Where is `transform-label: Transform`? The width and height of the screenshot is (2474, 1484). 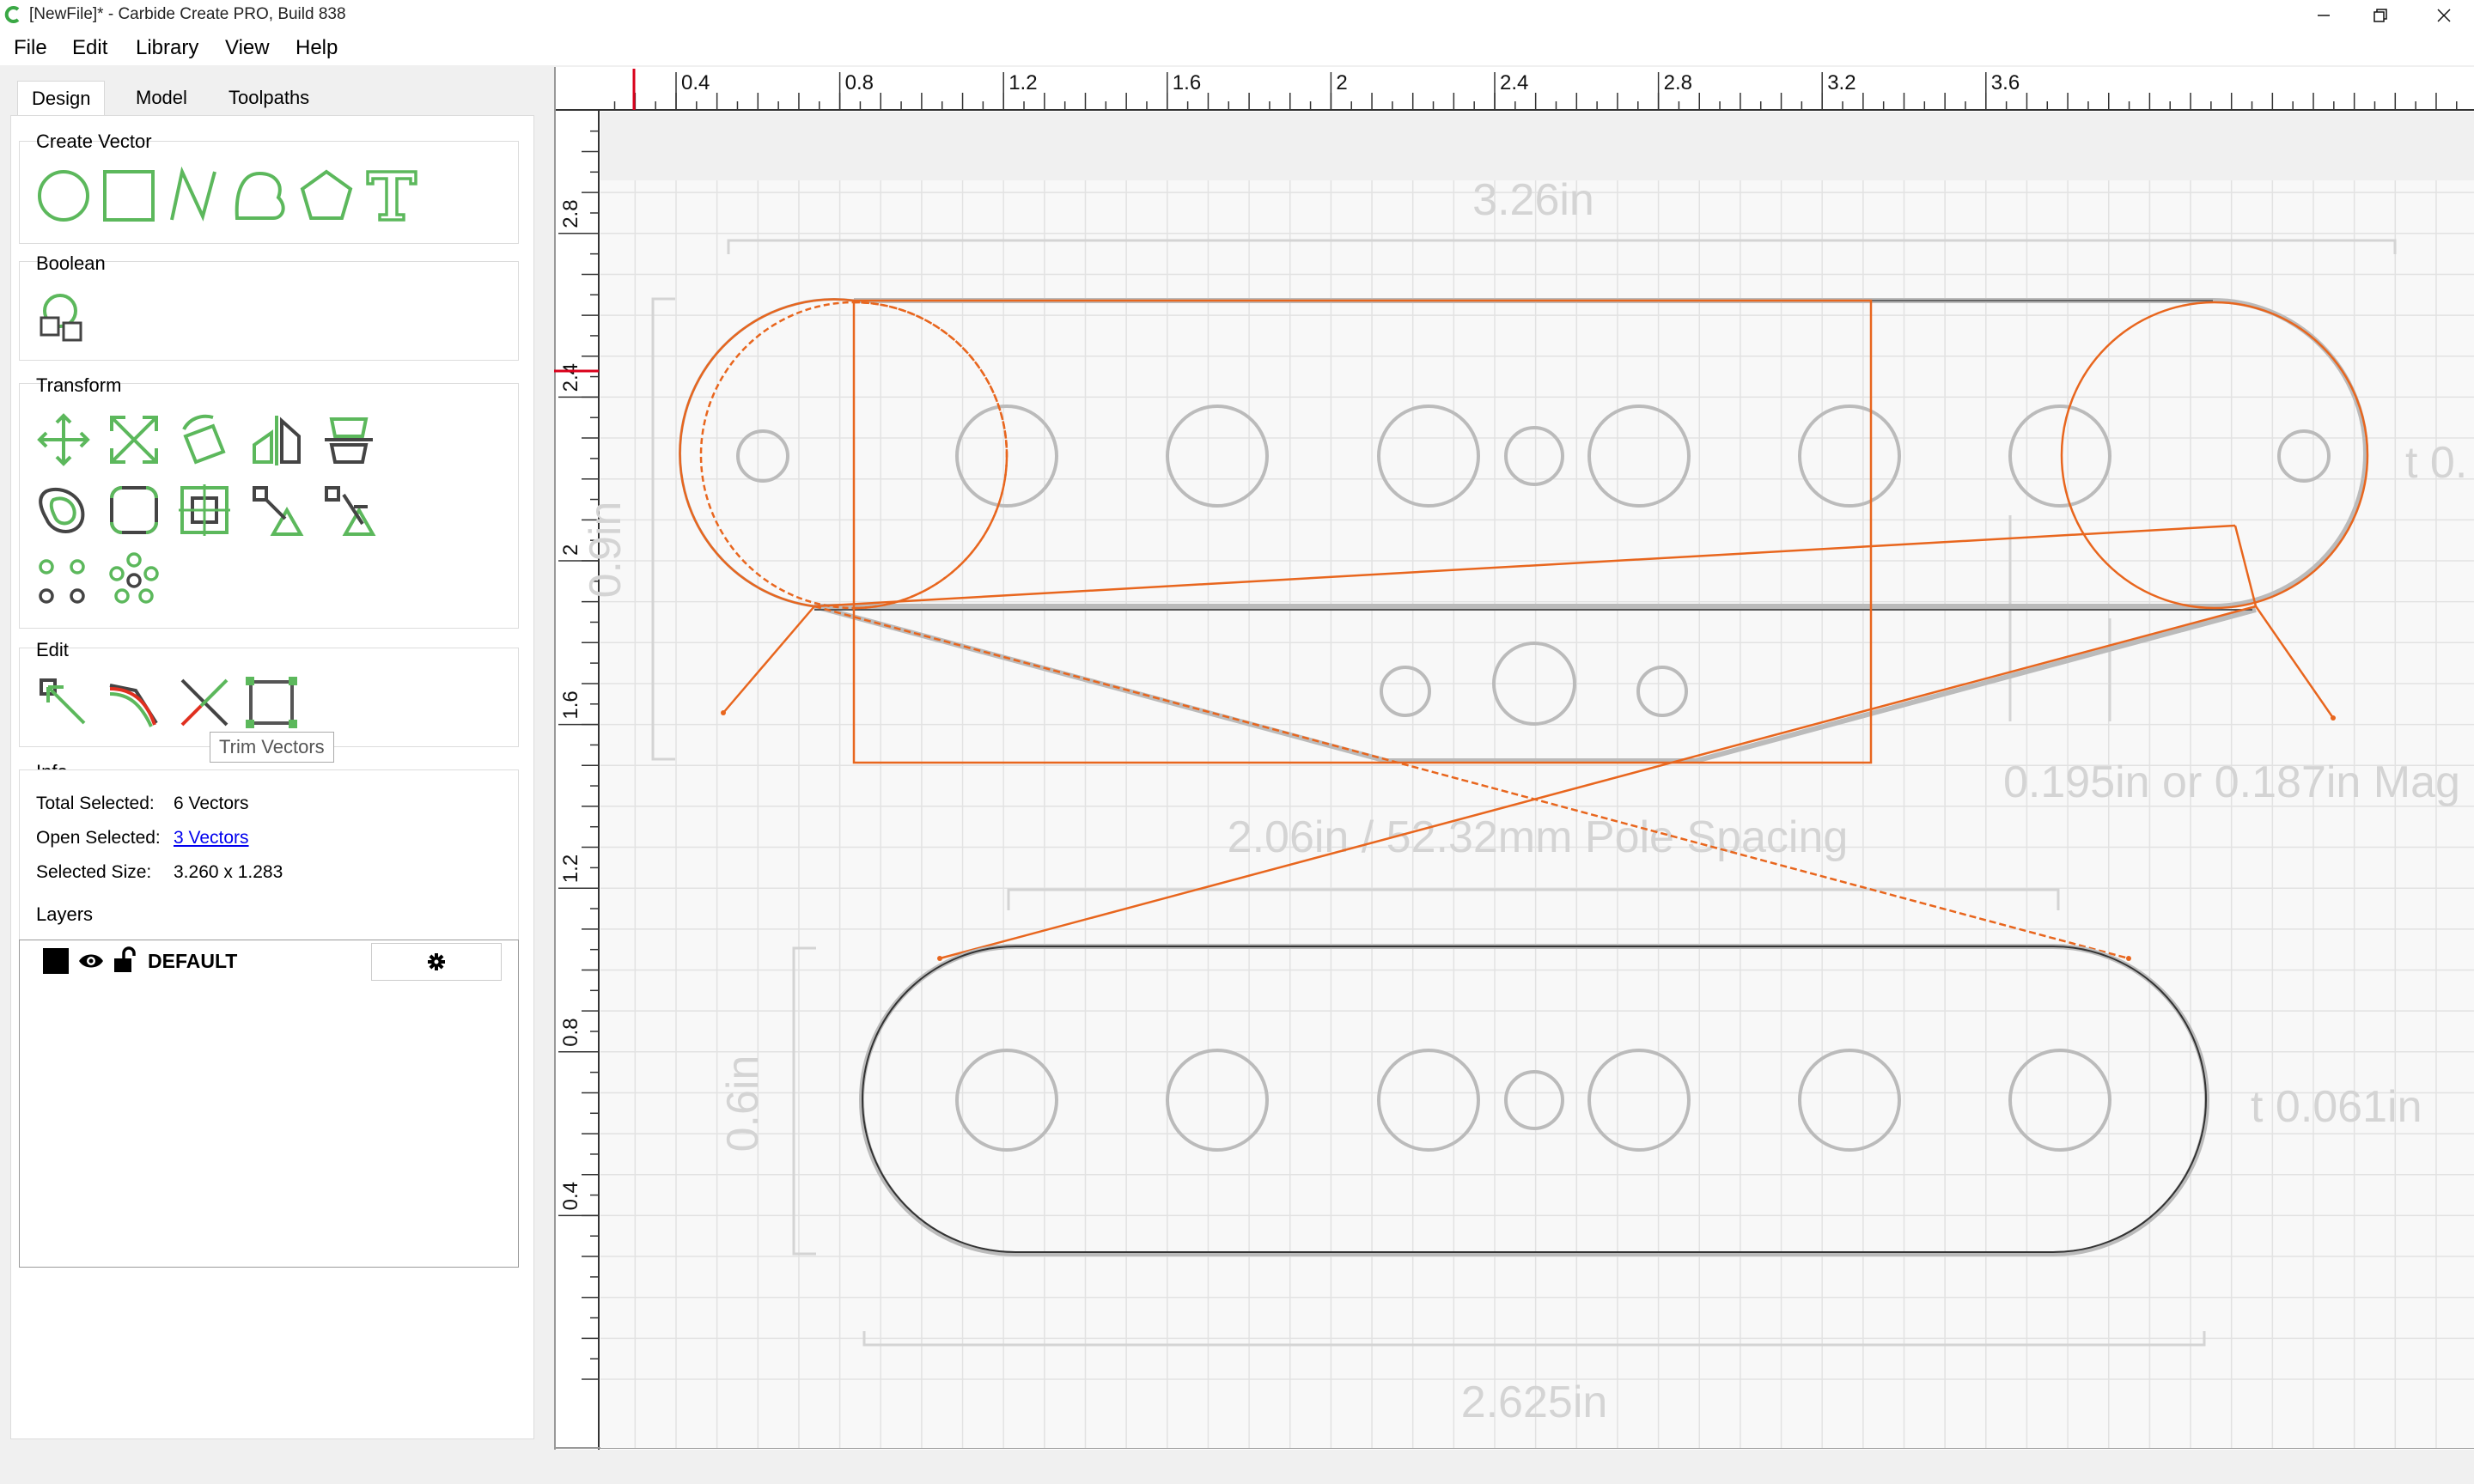
transform-label: Transform is located at coordinates (79, 385).